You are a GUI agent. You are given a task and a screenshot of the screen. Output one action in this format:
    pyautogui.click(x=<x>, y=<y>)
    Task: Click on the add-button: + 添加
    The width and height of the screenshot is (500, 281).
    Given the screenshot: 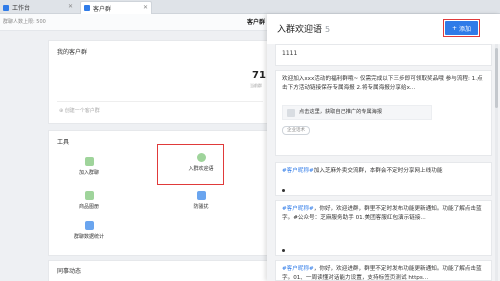 What is the action you would take?
    pyautogui.click(x=461, y=28)
    